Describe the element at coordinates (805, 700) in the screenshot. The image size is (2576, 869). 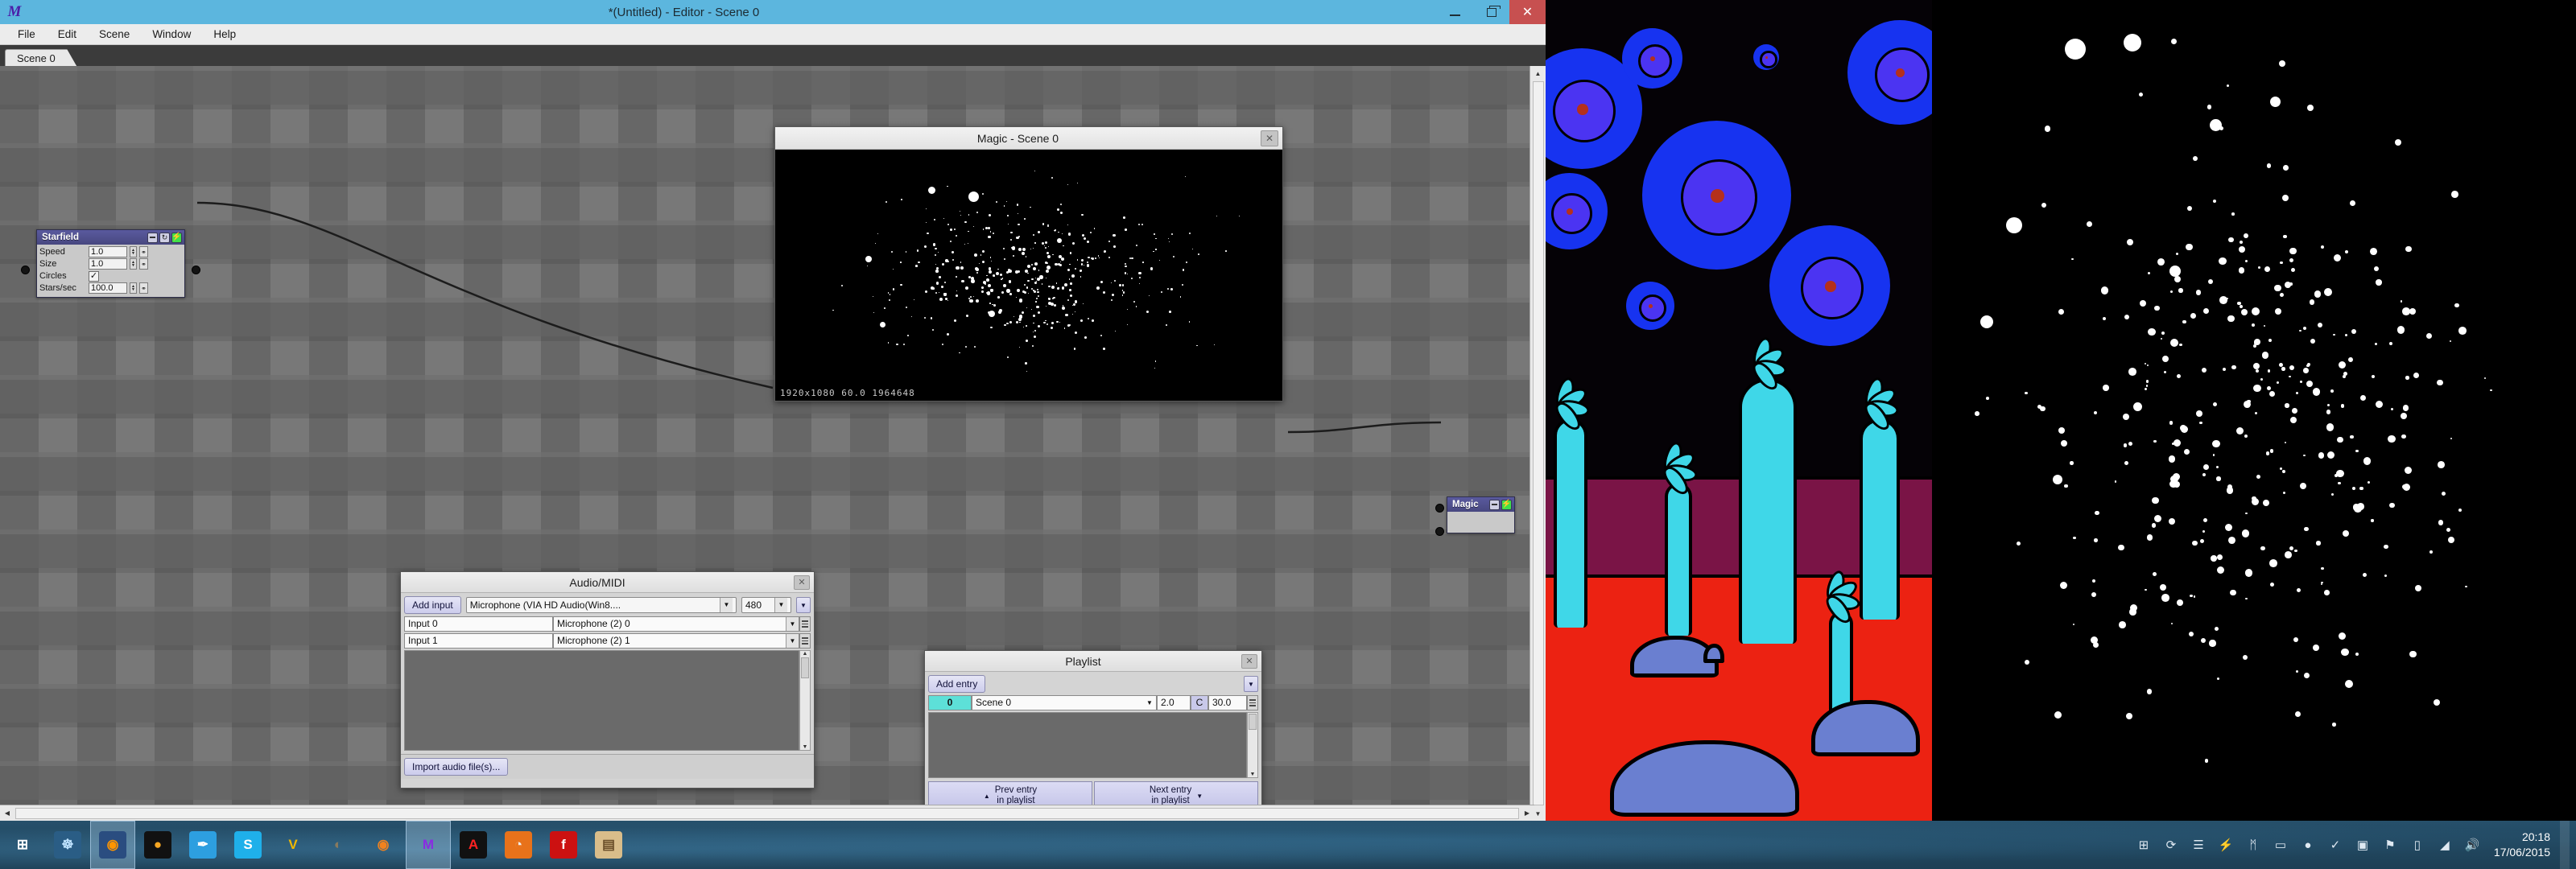
I see `audio-list-scrollbar: ▲ ▼` at that location.